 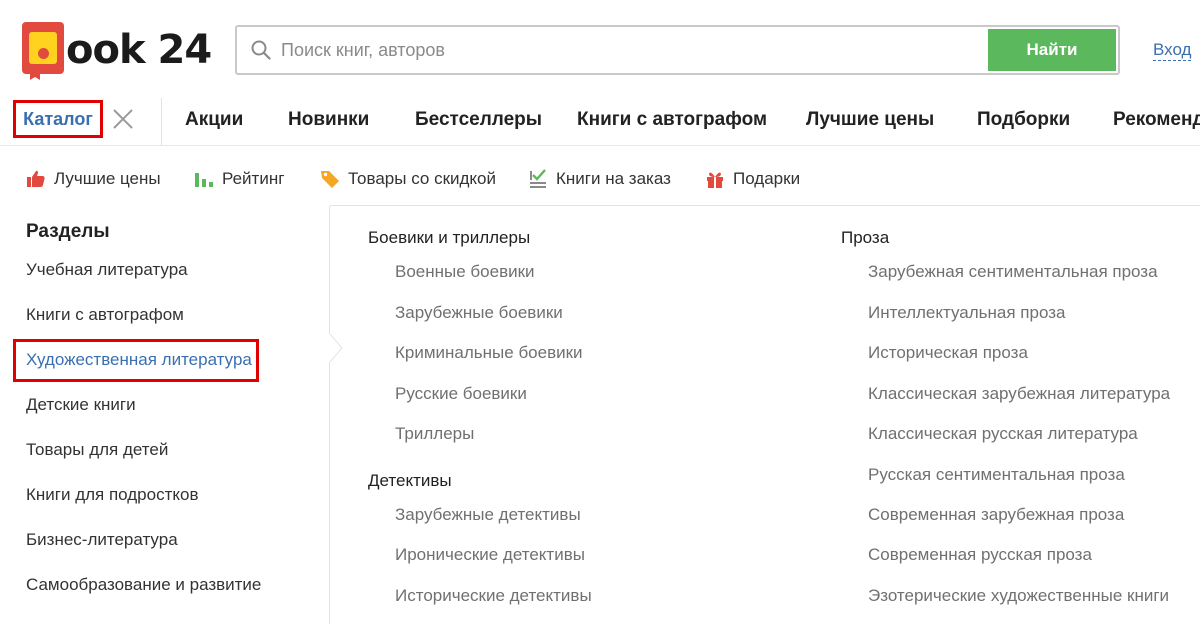 What do you see at coordinates (1172, 50) in the screenshot?
I see `login-link: Вход` at bounding box center [1172, 50].